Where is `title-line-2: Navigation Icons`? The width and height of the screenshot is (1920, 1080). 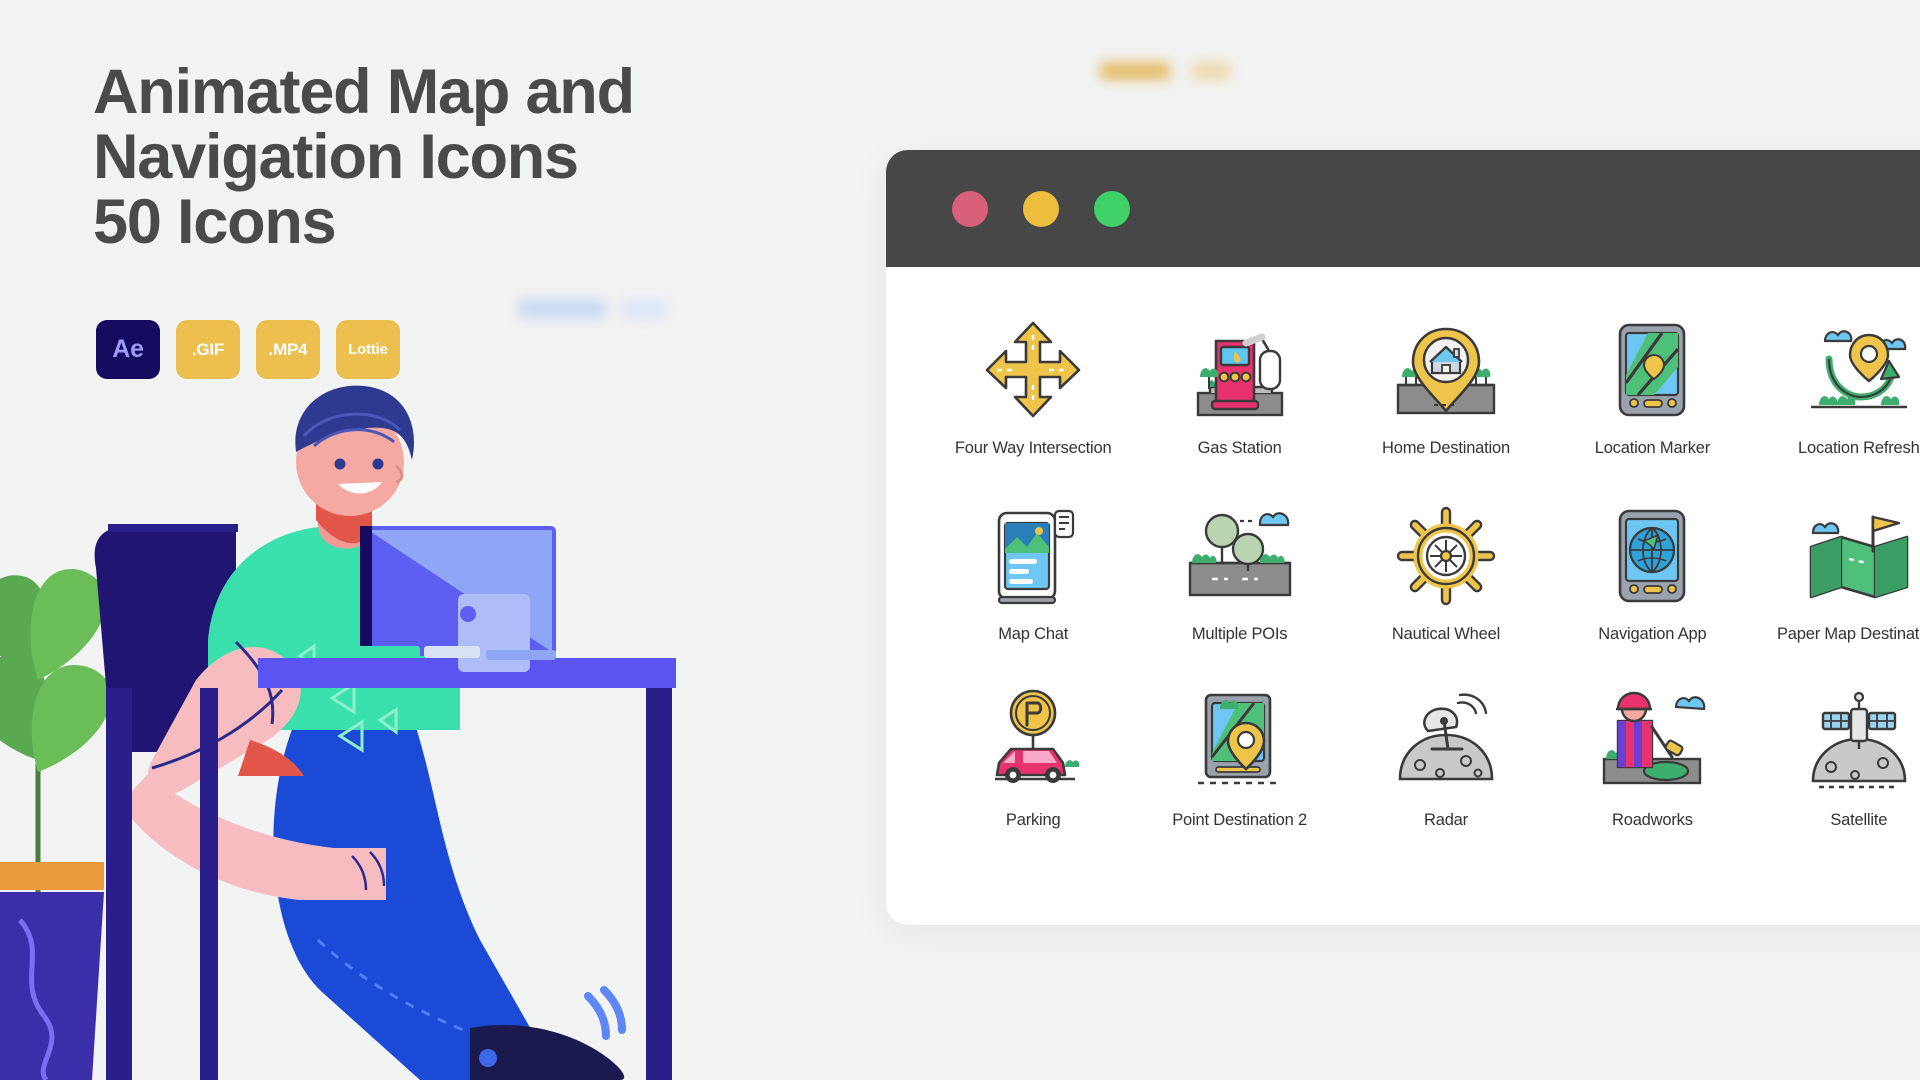
title-line-2: Navigation Icons is located at coordinates (336, 156).